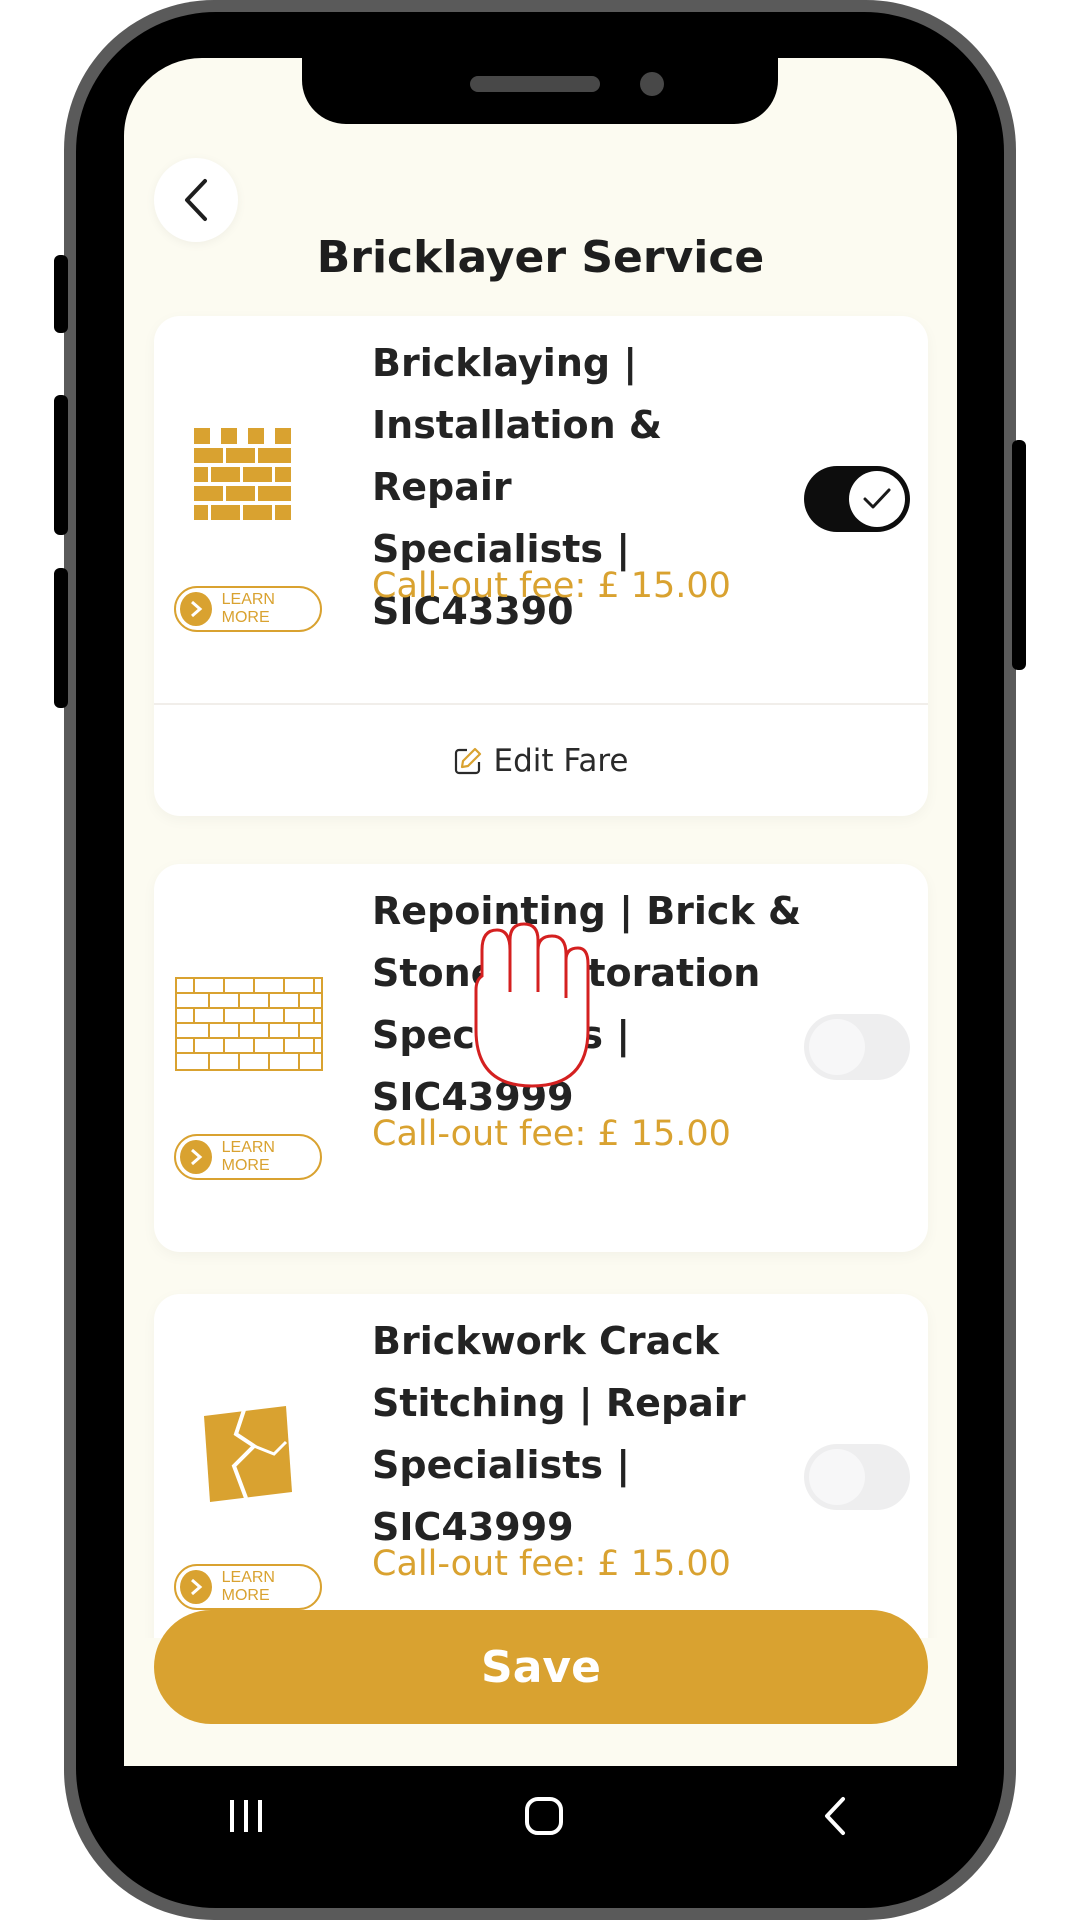 This screenshot has height=1920, width=1080. What do you see at coordinates (532, 1005) in the screenshot?
I see `hand-cursor-icon` at bounding box center [532, 1005].